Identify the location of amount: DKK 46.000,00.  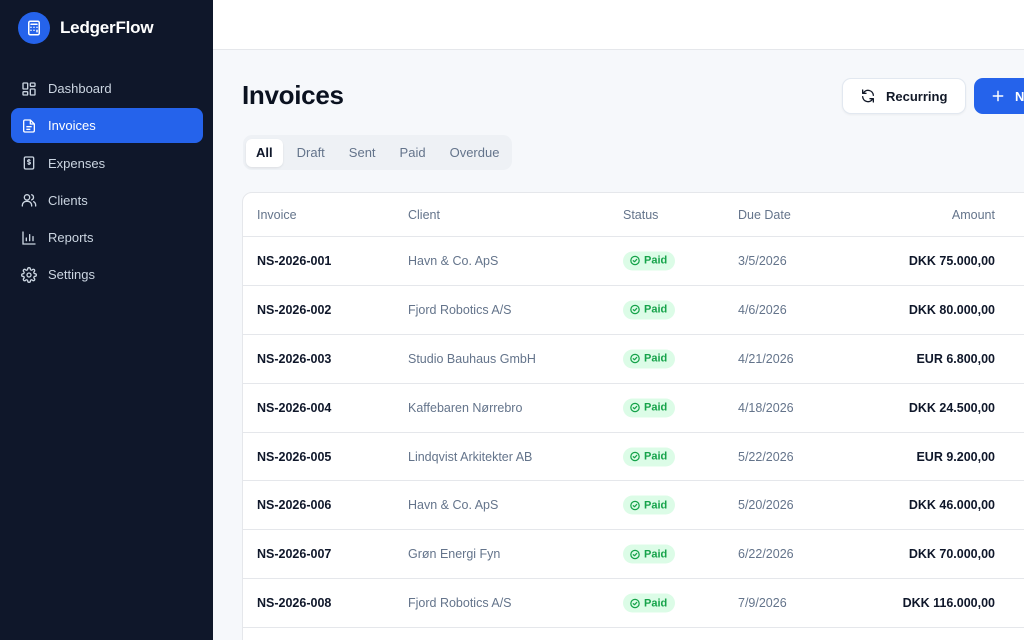
(951, 505).